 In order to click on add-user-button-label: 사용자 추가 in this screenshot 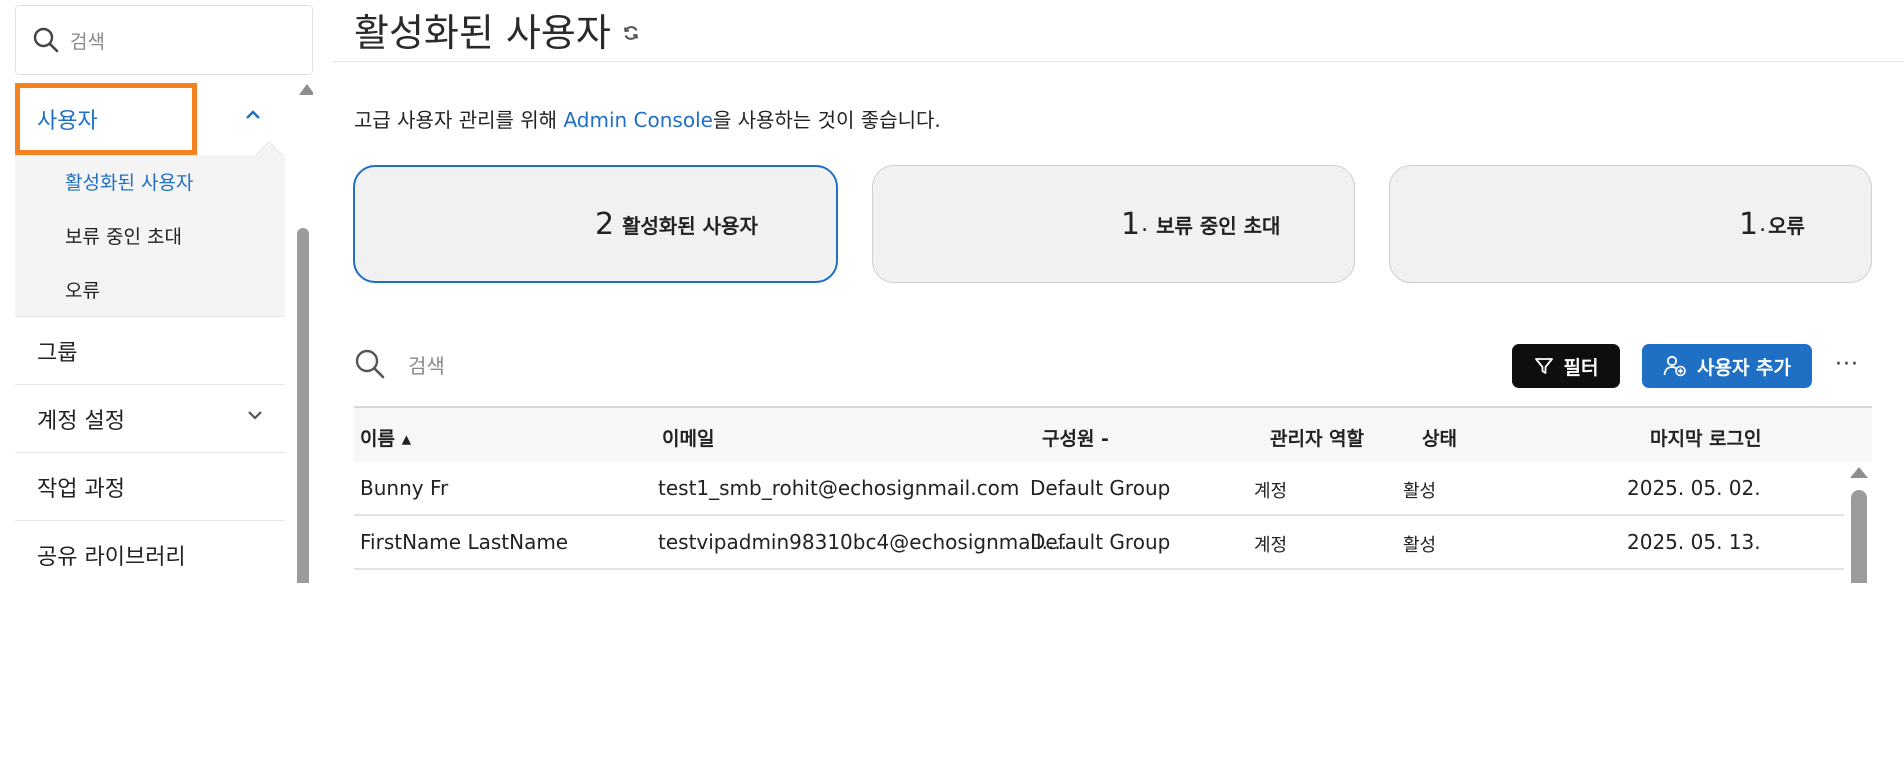, I will do `click(1743, 367)`.